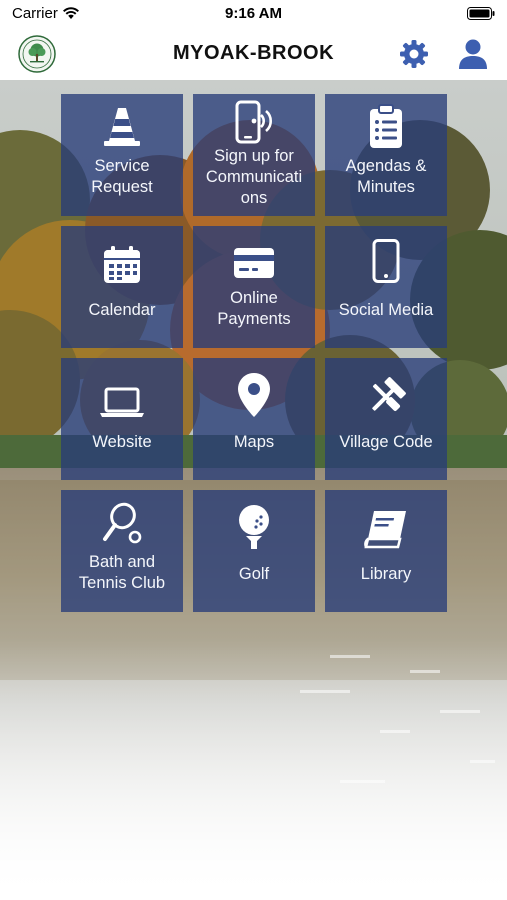 Image resolution: width=507 pixels, height=900 pixels. I want to click on phone-signal-icon, so click(253, 122).